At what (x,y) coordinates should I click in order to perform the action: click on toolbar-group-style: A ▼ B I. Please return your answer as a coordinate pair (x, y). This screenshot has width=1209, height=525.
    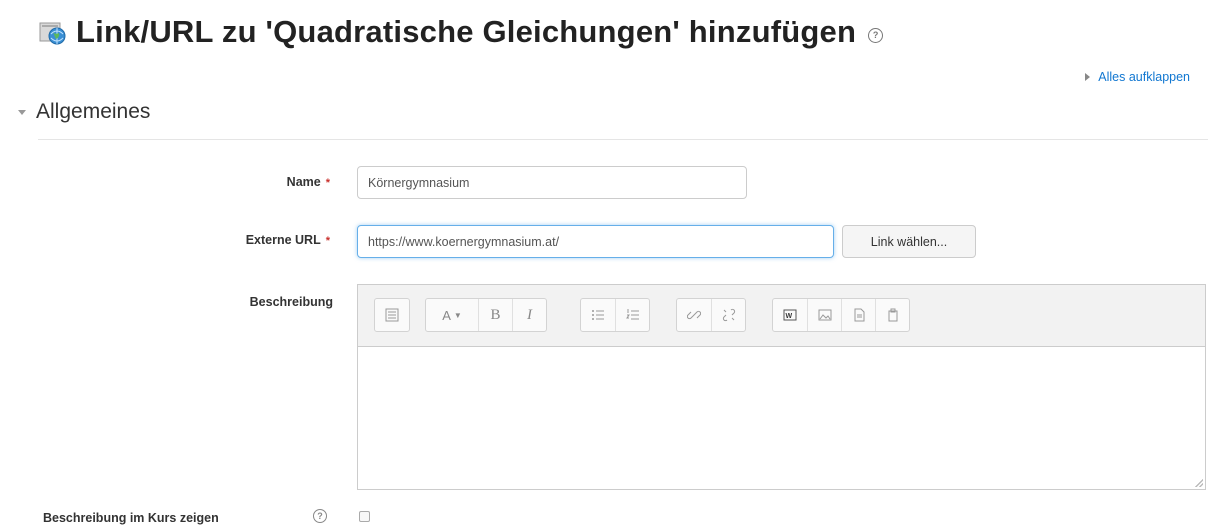
    Looking at the image, I should click on (486, 315).